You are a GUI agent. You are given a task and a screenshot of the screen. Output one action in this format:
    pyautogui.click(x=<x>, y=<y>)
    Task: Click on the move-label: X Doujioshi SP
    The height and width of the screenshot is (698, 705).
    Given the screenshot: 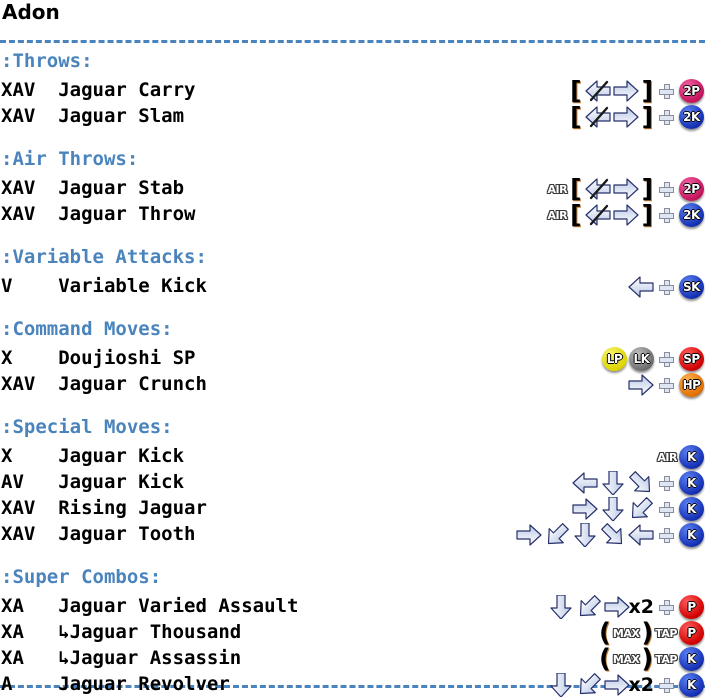 What is the action you would take?
    pyautogui.click(x=98, y=358)
    